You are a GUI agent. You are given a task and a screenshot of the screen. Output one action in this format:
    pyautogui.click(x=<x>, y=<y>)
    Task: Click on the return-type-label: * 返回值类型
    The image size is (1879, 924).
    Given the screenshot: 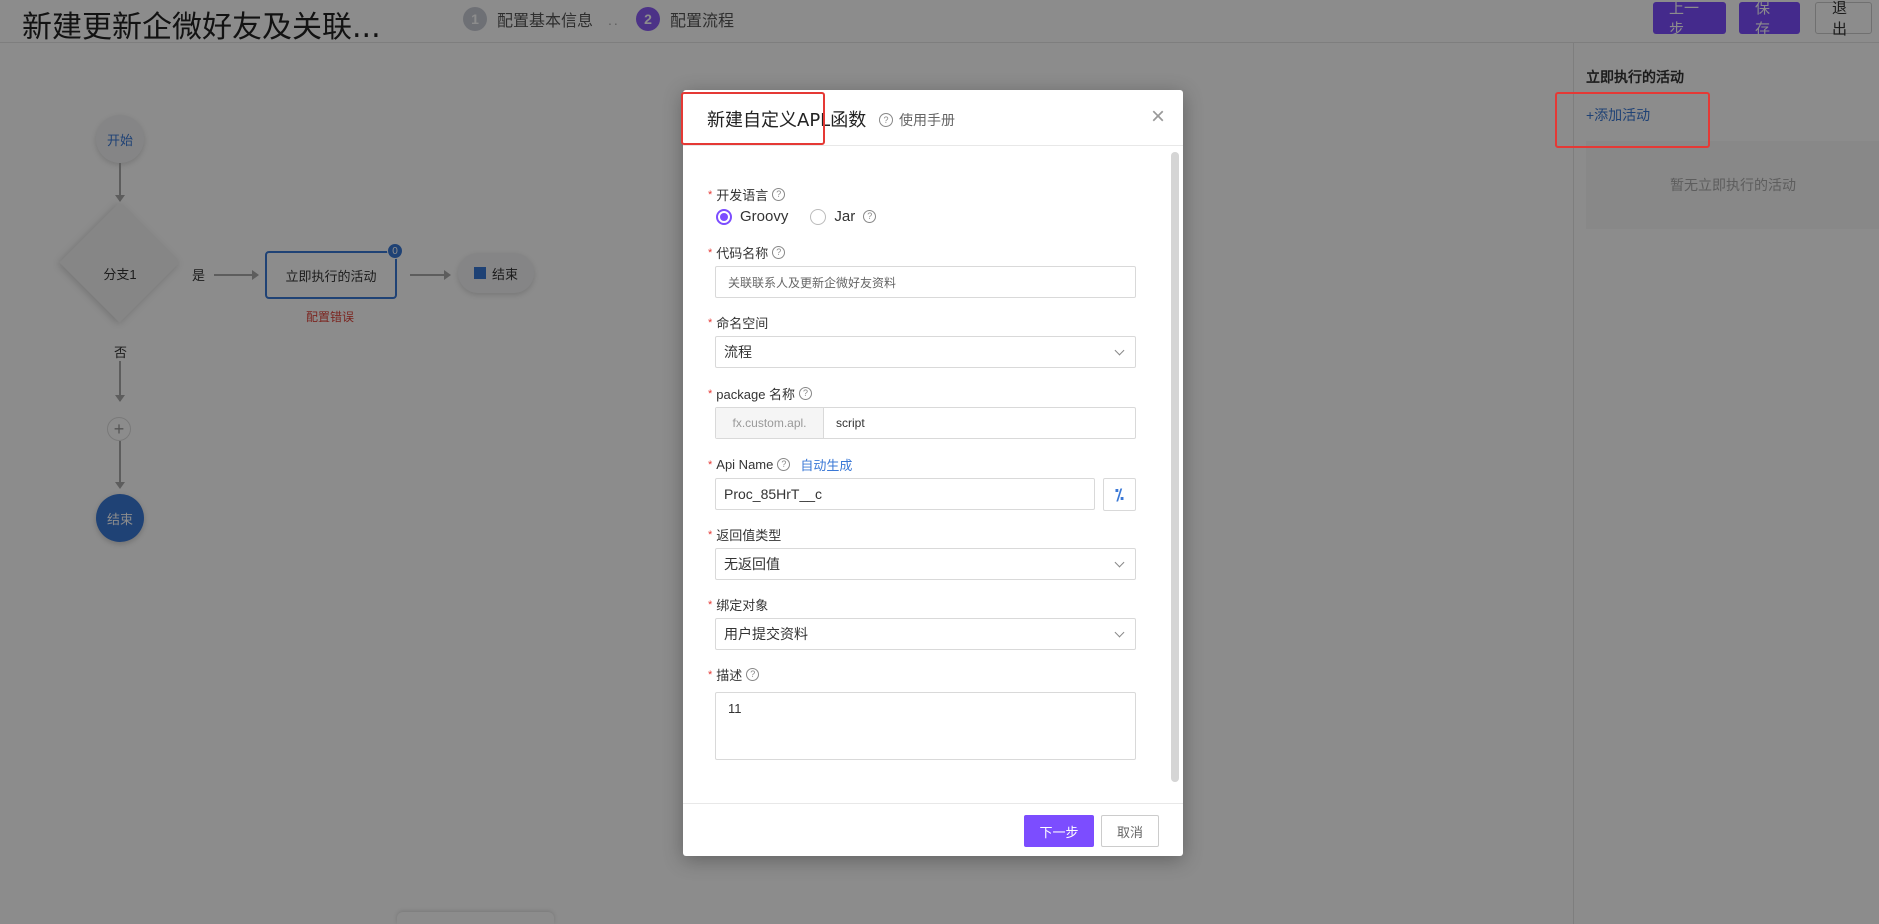 What is the action you would take?
    pyautogui.click(x=745, y=535)
    